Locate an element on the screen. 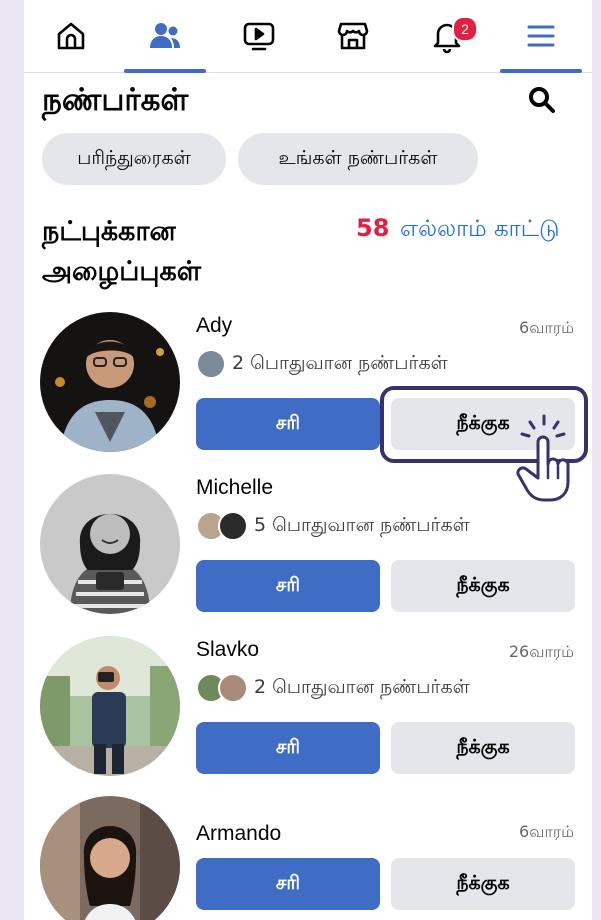 The width and height of the screenshot is (601, 920). top-nav: 2 is located at coordinates (308, 36).